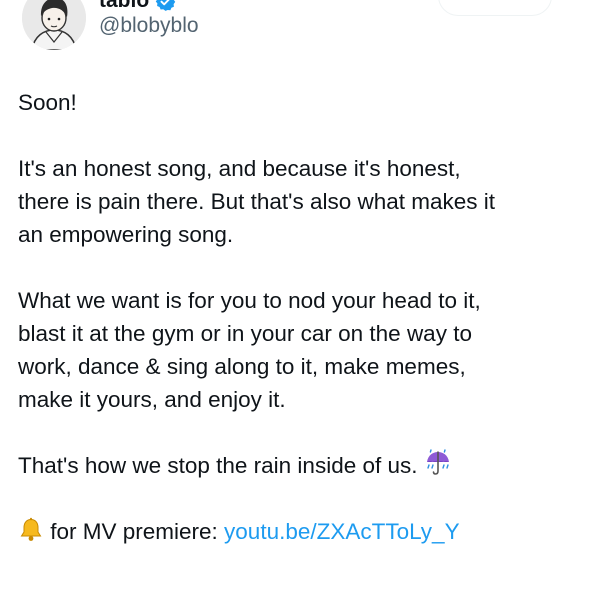 Image resolution: width=600 pixels, height=600 pixels. What do you see at coordinates (152, 399) in the screenshot?
I see `tweet-line: make it yours, and enjoy it.` at bounding box center [152, 399].